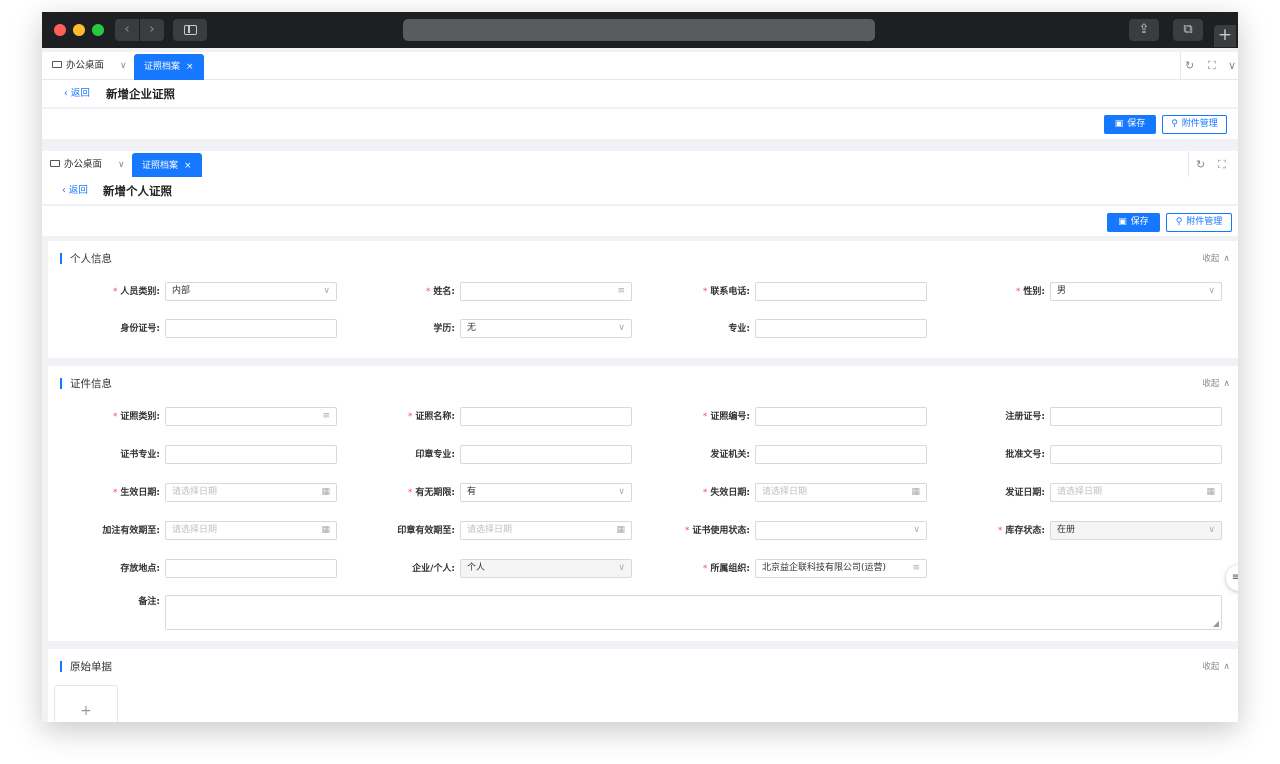  Describe the element at coordinates (152, 30) in the screenshot. I see `forward-arrow-icon: ›` at that location.